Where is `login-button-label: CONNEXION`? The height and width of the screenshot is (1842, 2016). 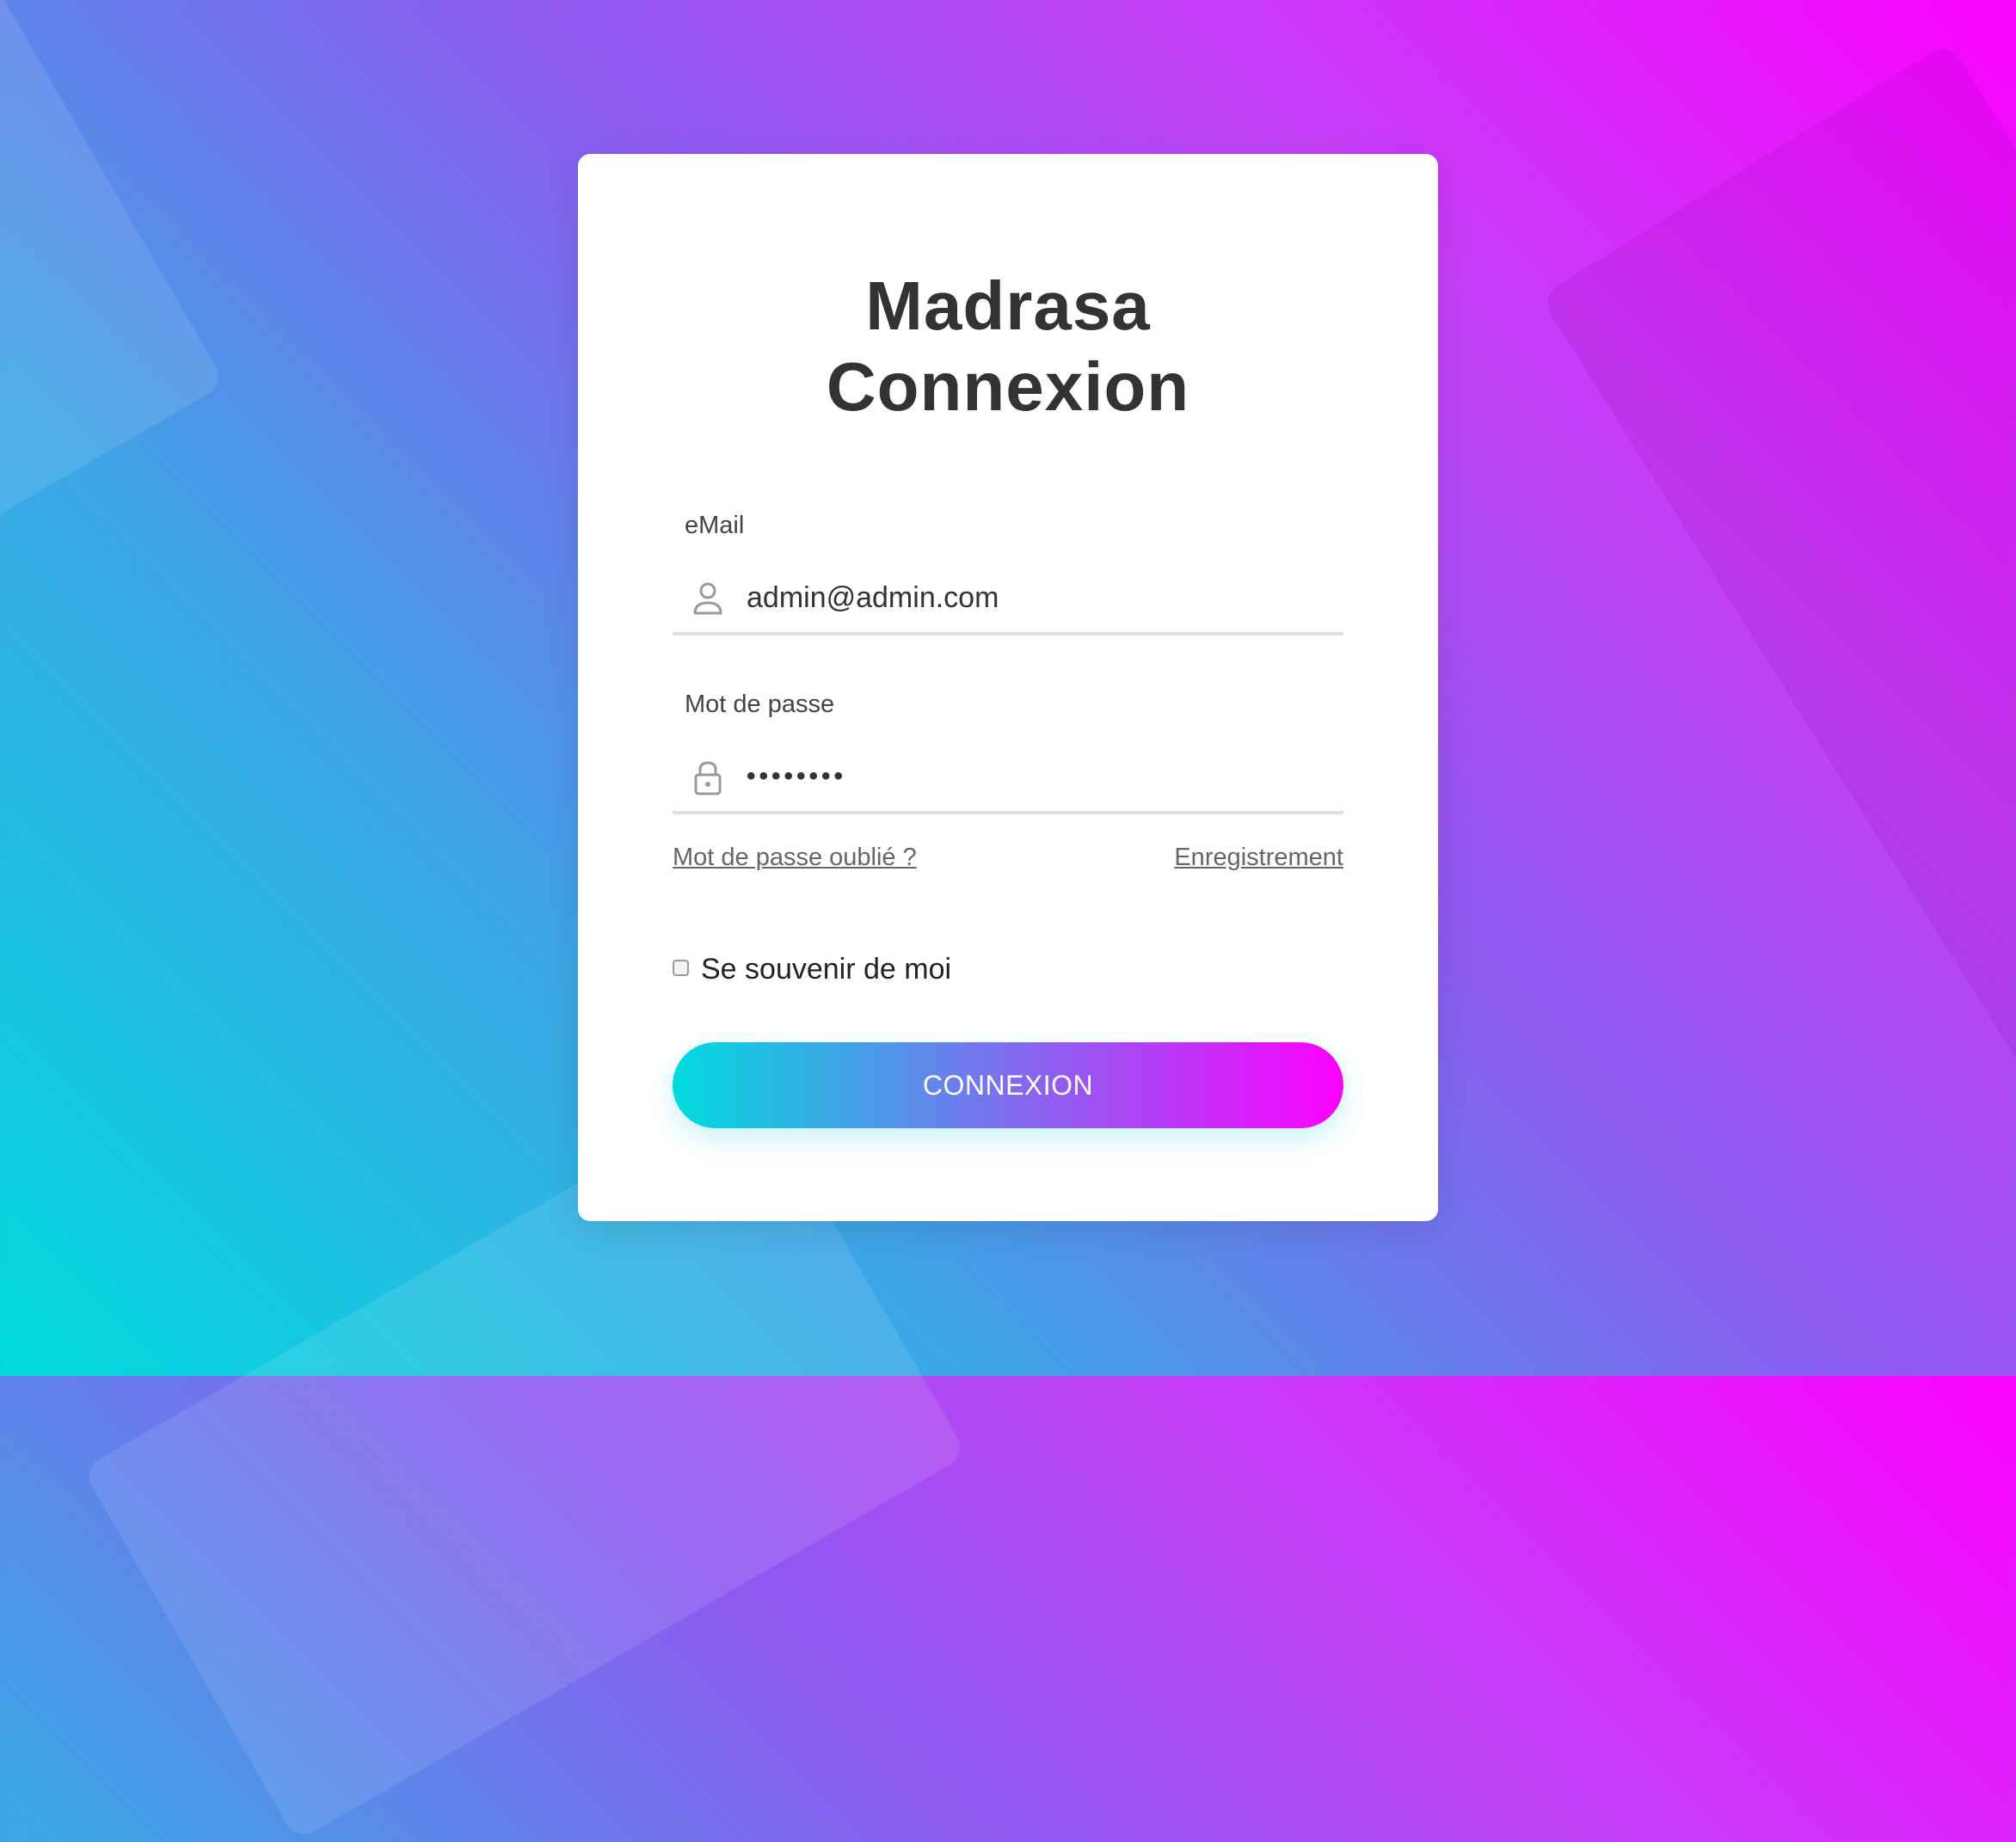
login-button-label: CONNEXION is located at coordinates (1008, 1085).